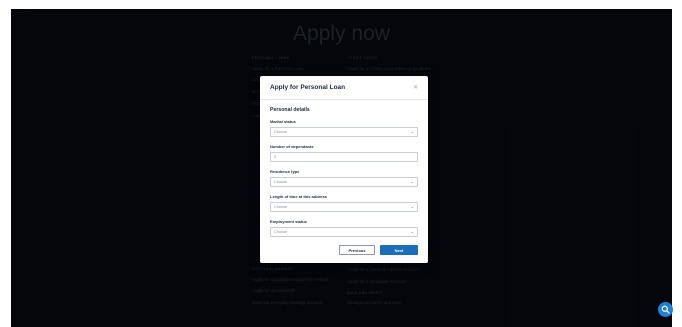  I want to click on section-title: Personal details, so click(290, 110).